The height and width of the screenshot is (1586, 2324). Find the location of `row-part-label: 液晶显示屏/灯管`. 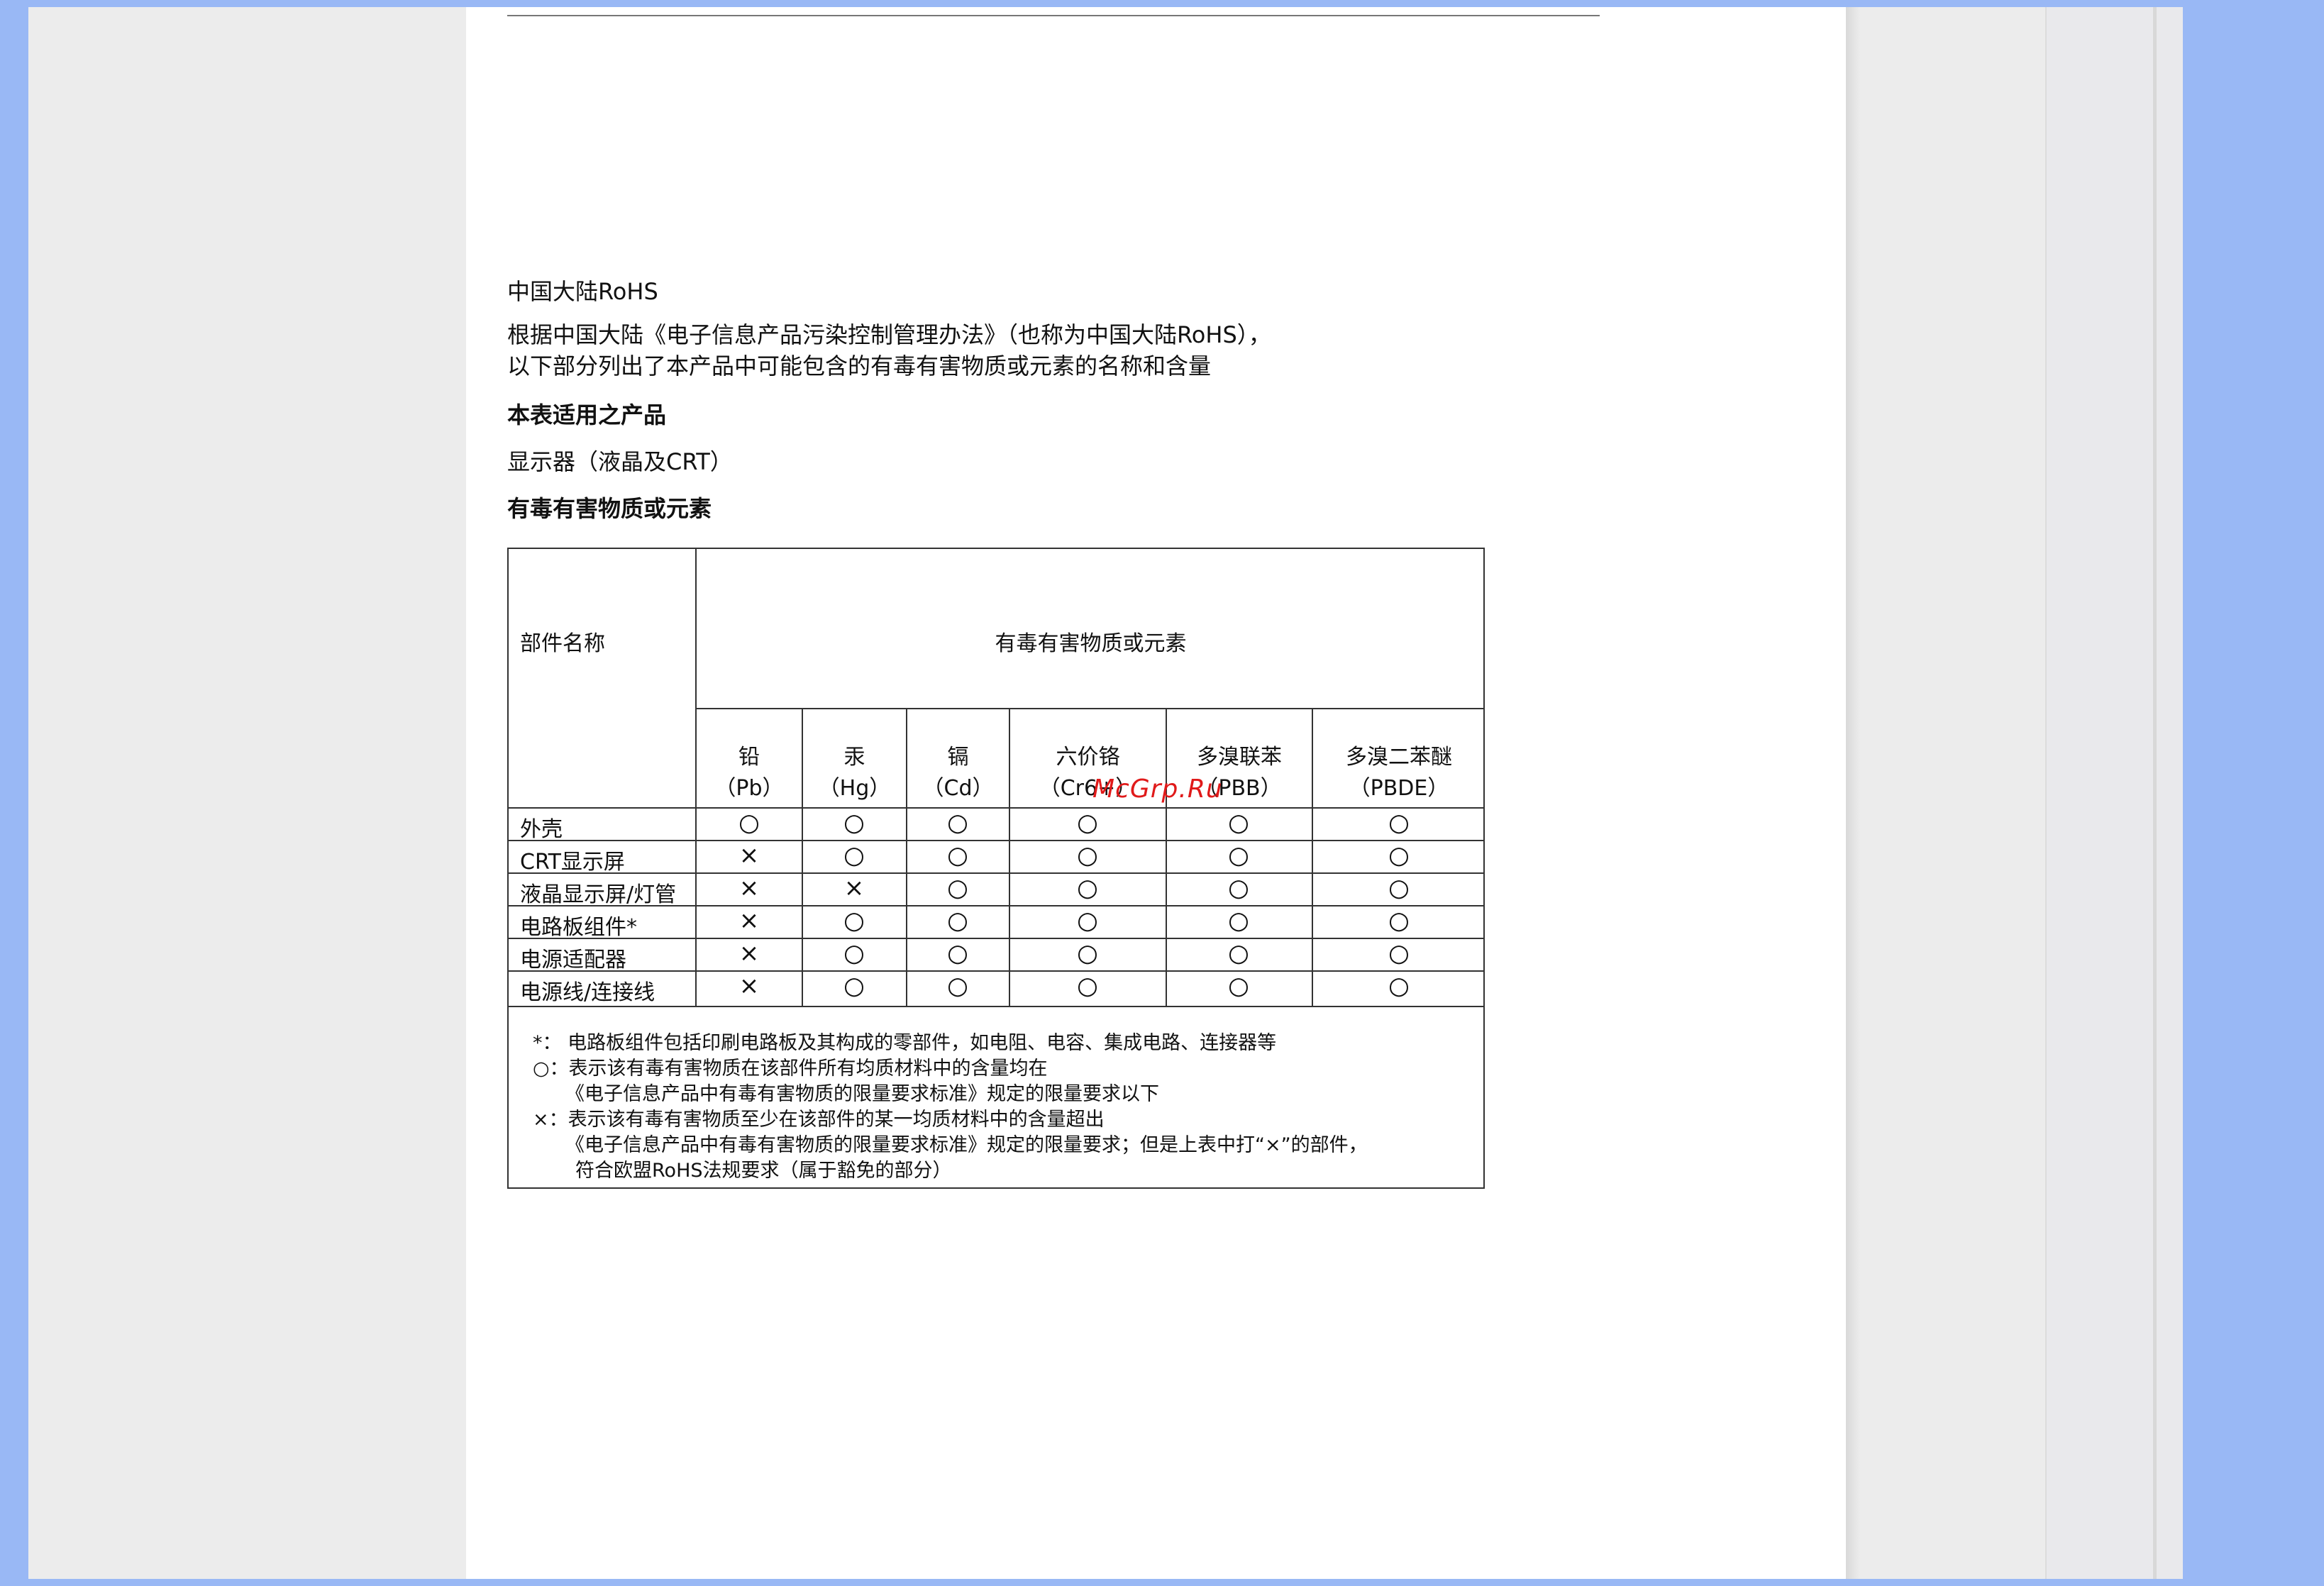

row-part-label: 液晶显示屏/灯管 is located at coordinates (598, 894).